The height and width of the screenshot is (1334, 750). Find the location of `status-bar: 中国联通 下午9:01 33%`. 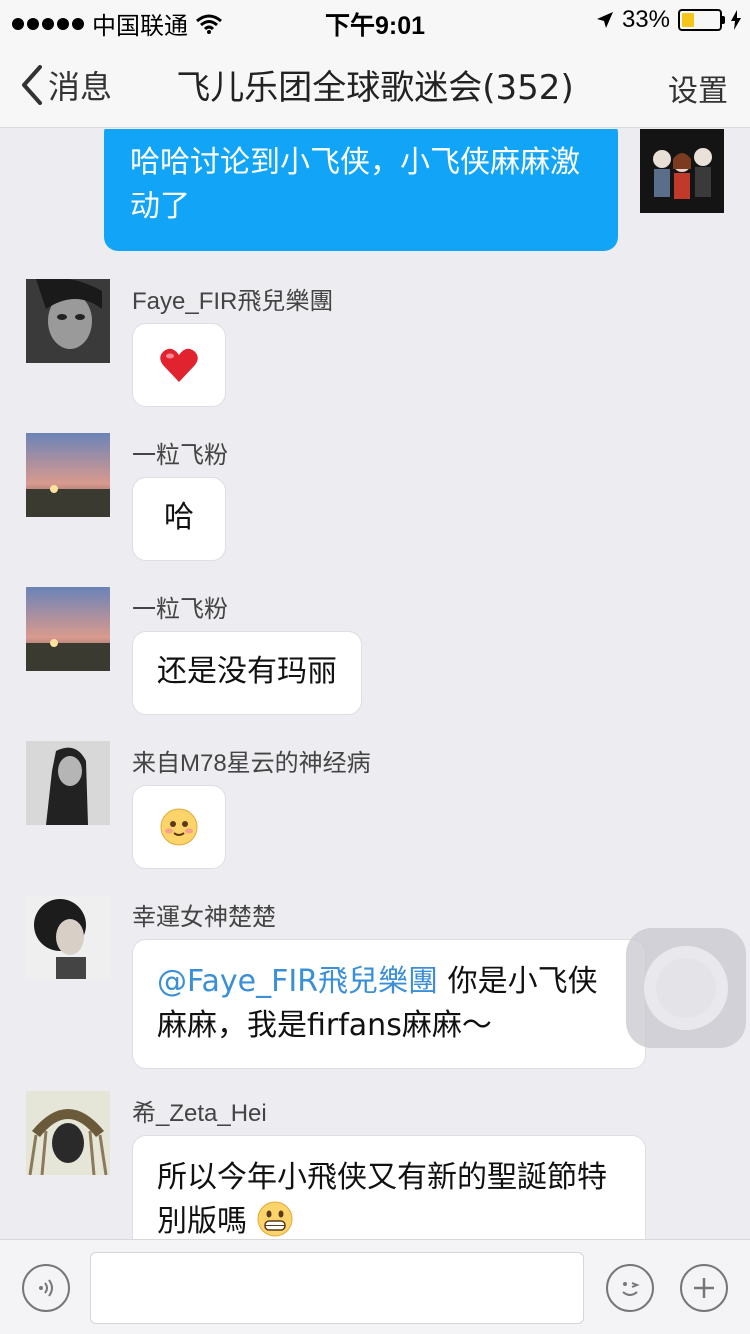

status-bar: 中国联通 下午9:01 33% is located at coordinates (375, 20).